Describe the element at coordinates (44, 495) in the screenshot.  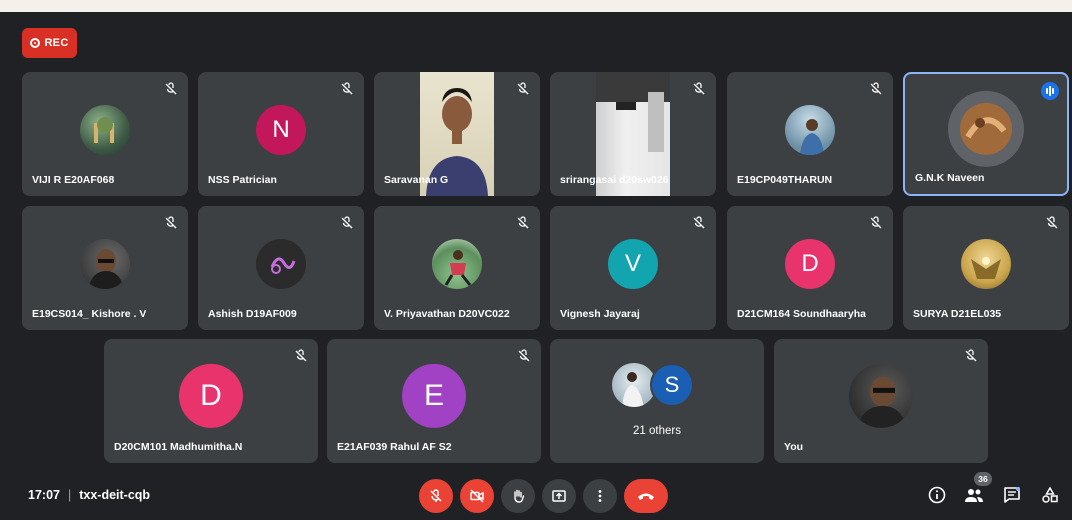
I see `meeting-time: 17:07` at that location.